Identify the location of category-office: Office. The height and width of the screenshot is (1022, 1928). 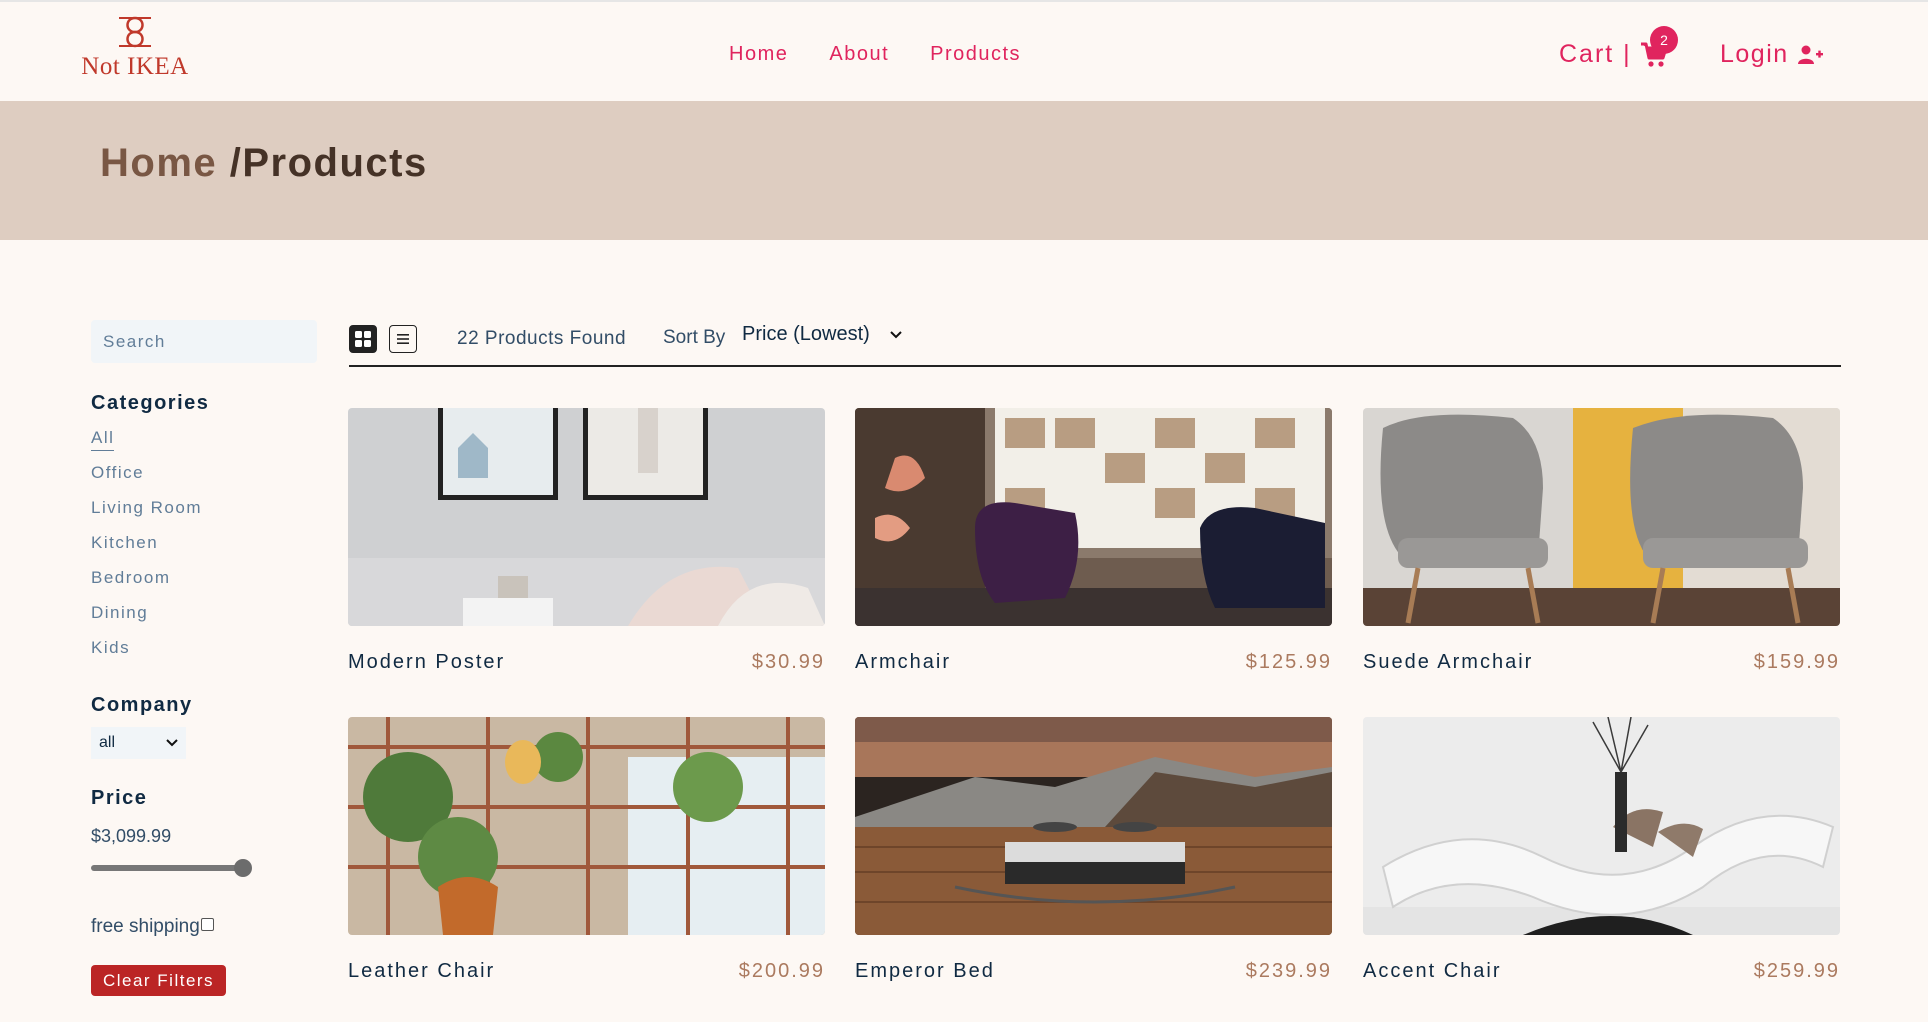
(146, 478).